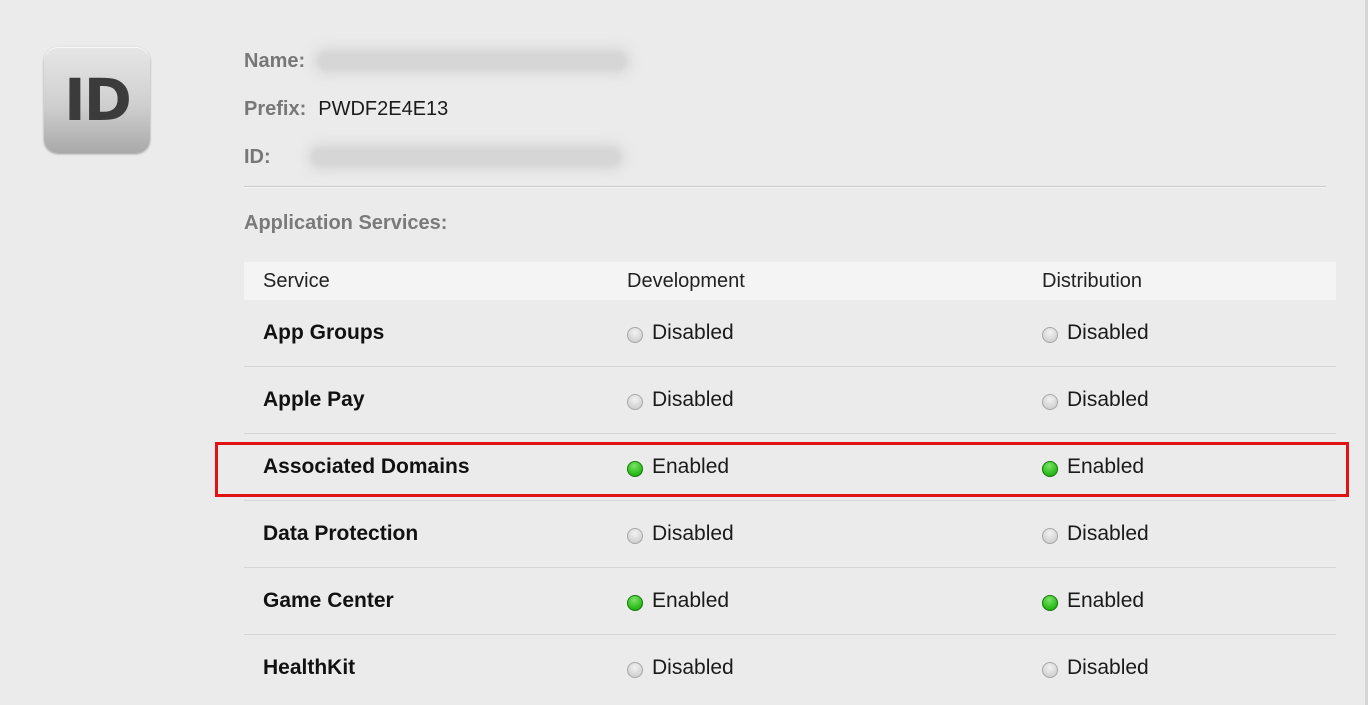 This screenshot has height=705, width=1368. What do you see at coordinates (275, 60) in the screenshot?
I see `name-label: Name:` at bounding box center [275, 60].